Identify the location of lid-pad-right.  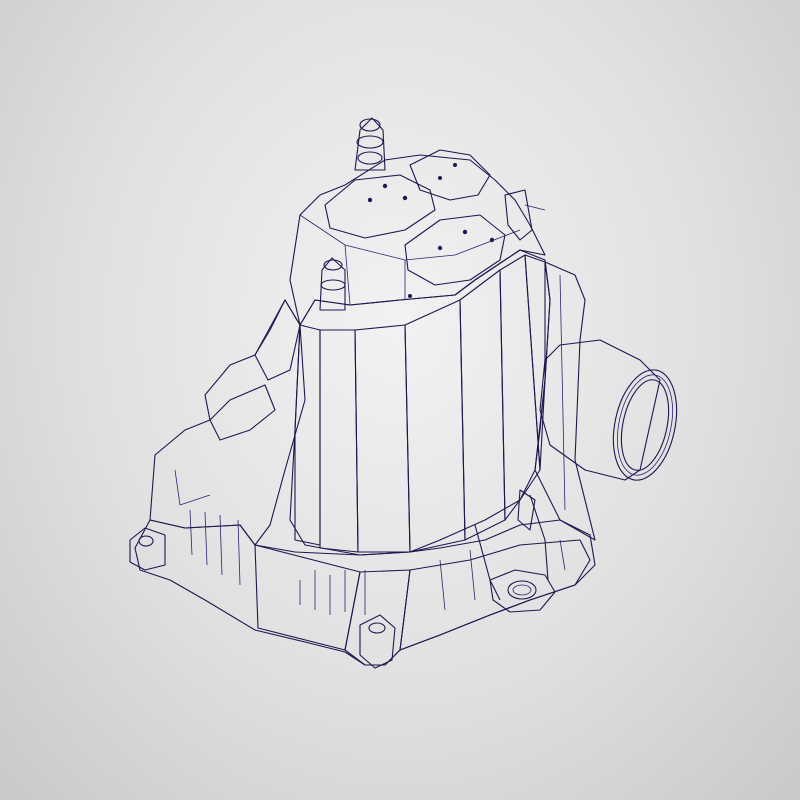
(455, 250).